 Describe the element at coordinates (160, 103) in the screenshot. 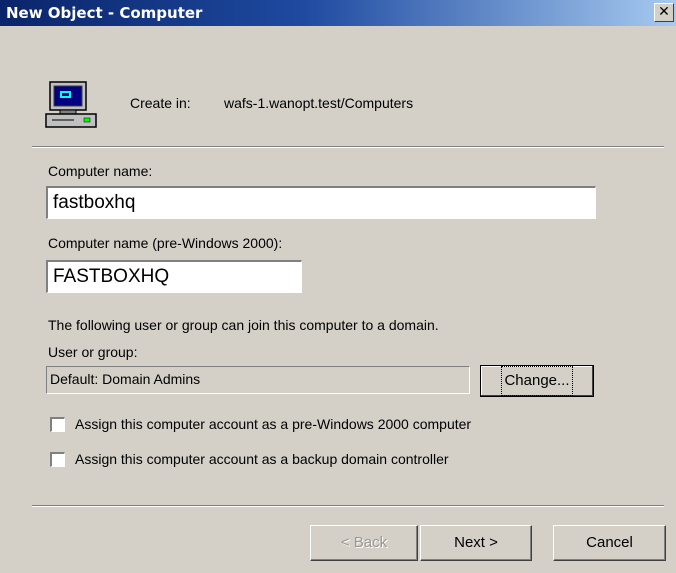

I see `create-in-label: Create in:` at that location.